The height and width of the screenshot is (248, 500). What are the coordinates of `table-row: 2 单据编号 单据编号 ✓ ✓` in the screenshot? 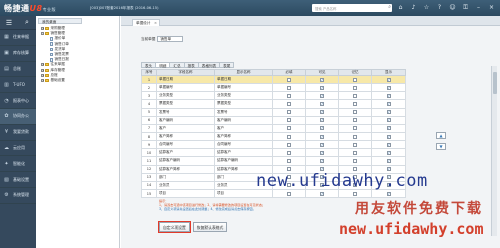 It's located at (273, 88).